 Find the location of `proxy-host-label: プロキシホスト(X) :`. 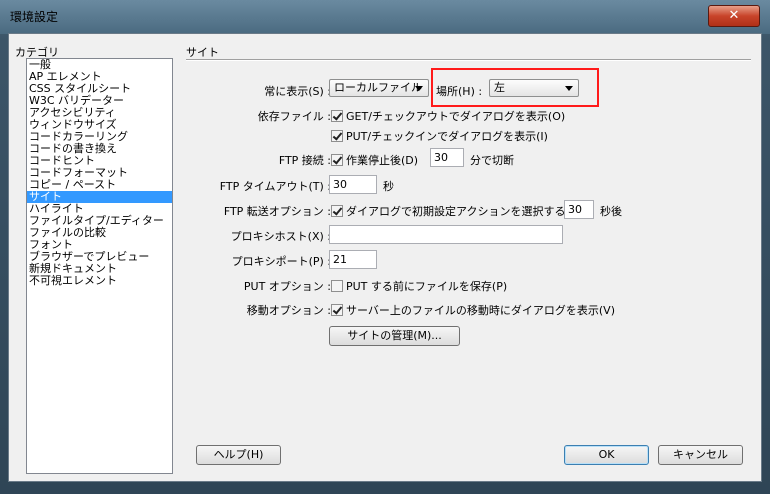

proxy-host-label: プロキシホスト(X) : is located at coordinates (280, 236).